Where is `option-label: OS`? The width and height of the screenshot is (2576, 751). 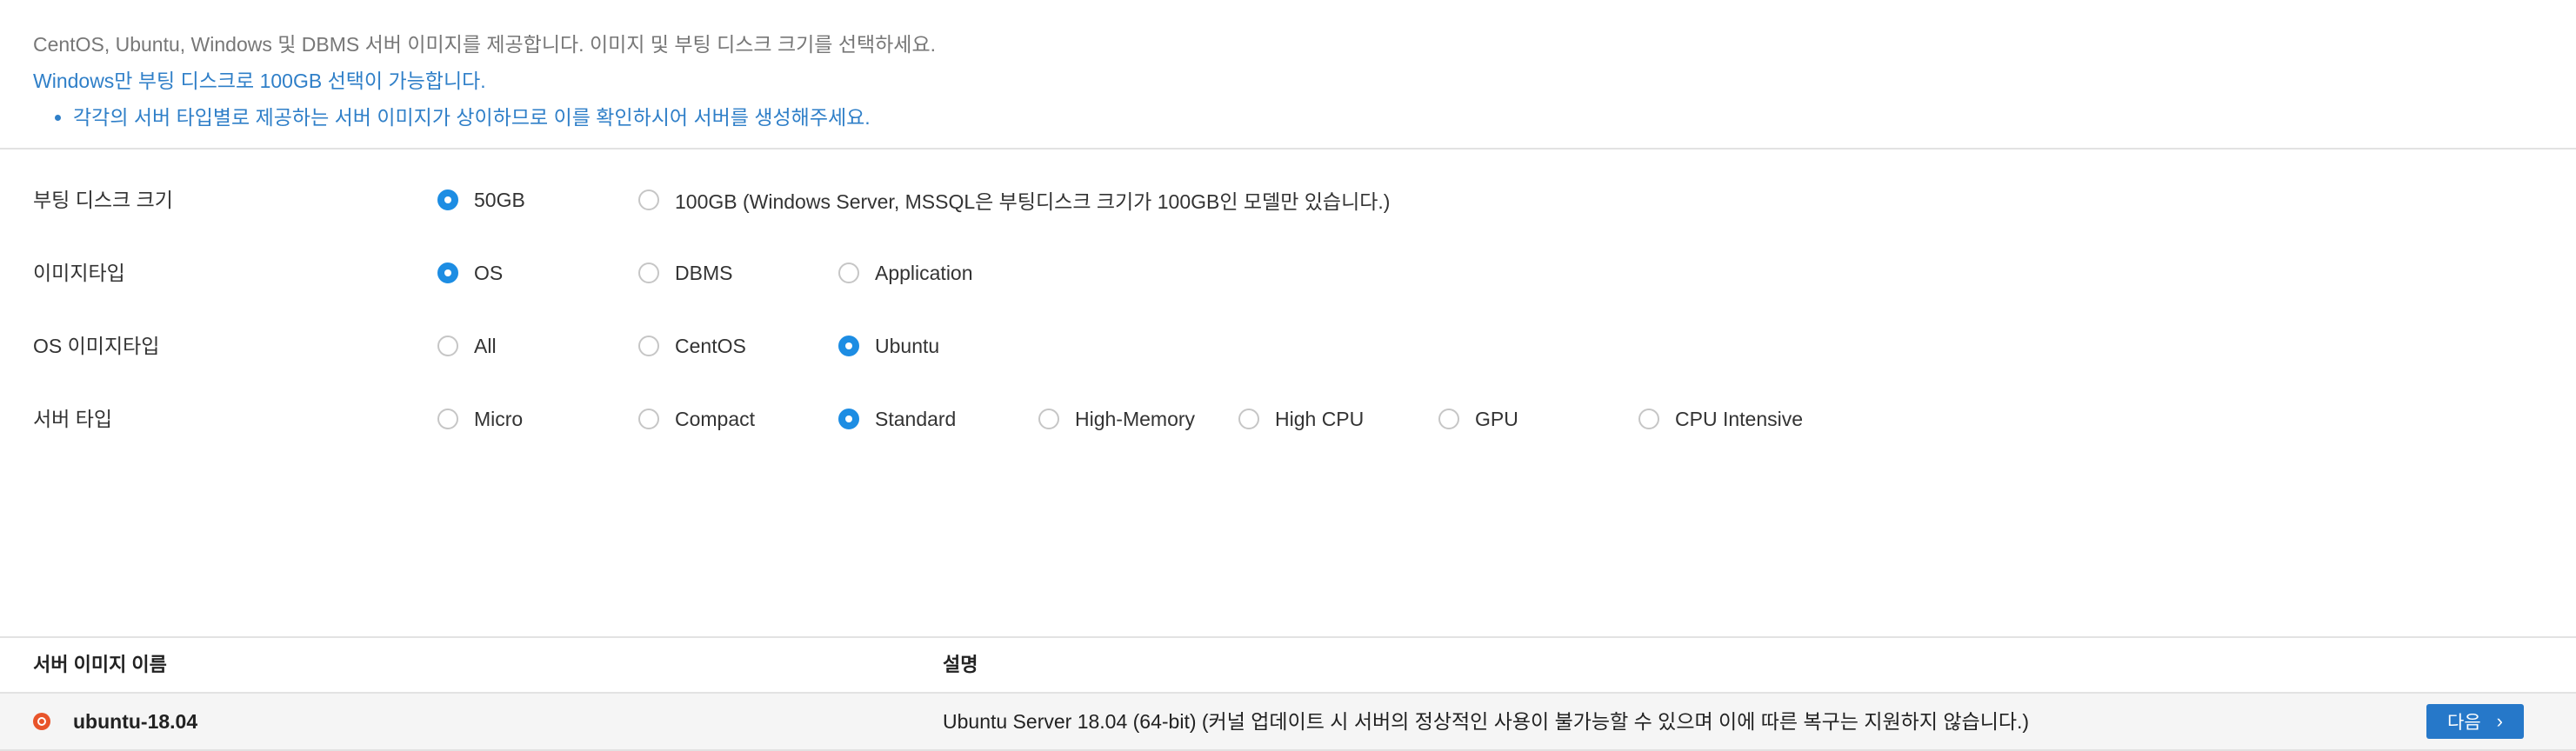
option-label: OS is located at coordinates (489, 272).